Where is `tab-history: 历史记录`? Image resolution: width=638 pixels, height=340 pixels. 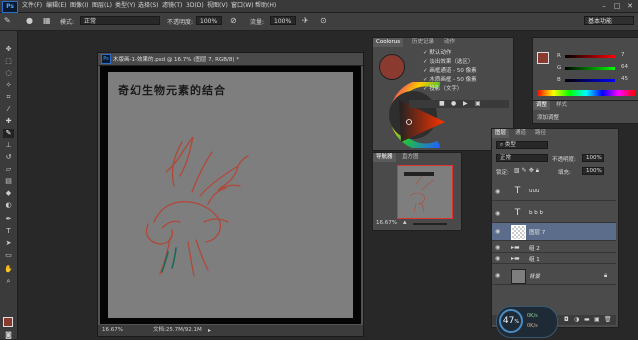
tab-history: 历史记录 is located at coordinates (423, 42).